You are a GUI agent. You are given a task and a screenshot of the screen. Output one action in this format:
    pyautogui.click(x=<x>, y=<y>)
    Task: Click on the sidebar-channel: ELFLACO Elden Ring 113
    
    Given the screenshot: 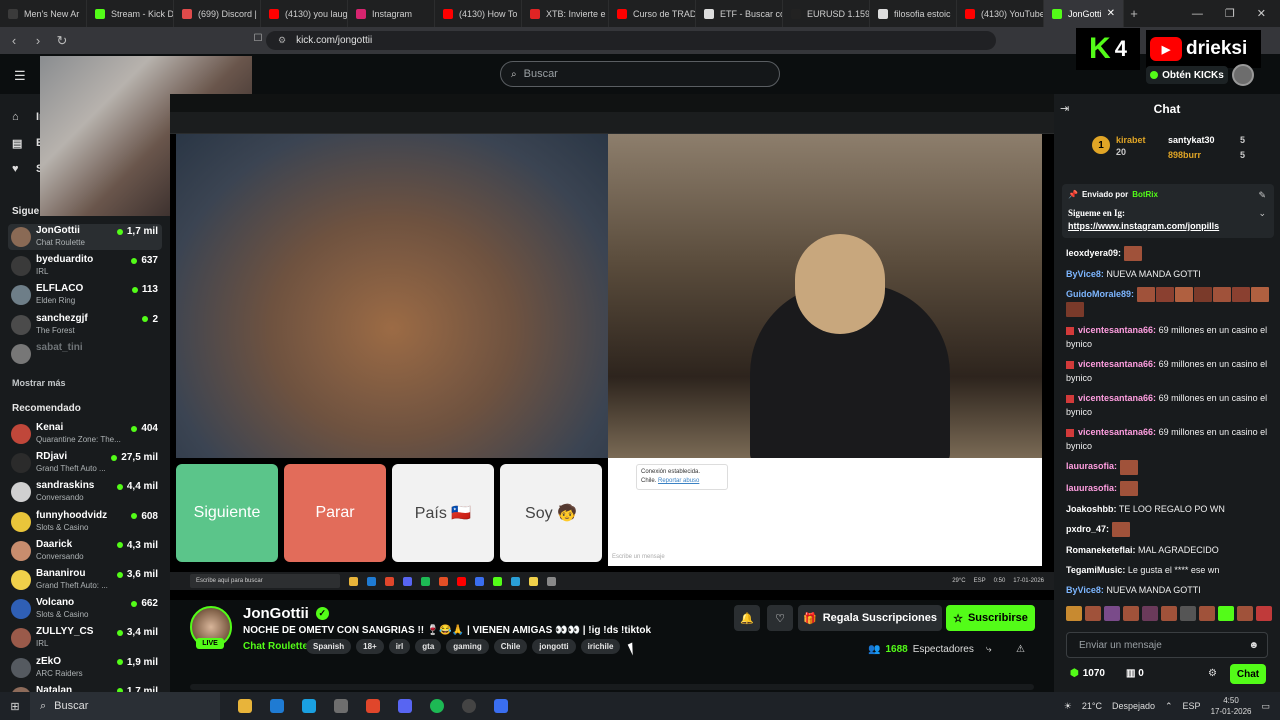 What is the action you would take?
    pyautogui.click(x=85, y=295)
    